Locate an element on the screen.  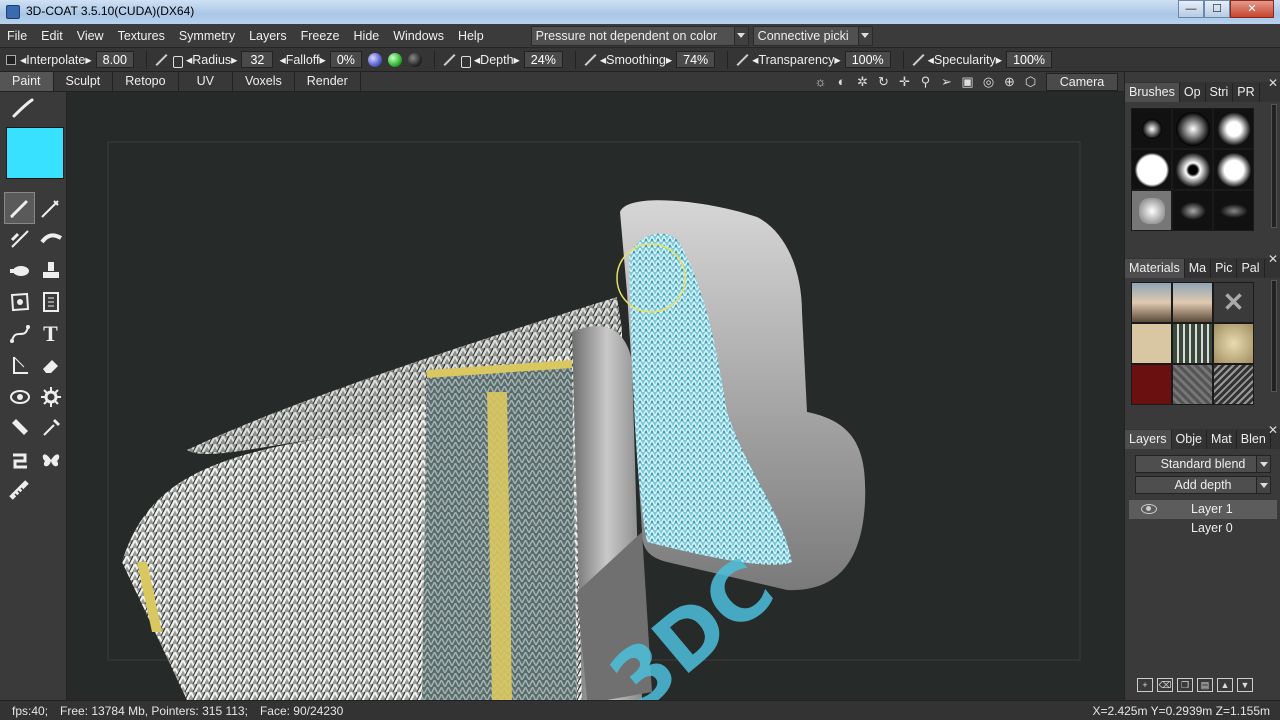
interpolate-value: 8.00 is located at coordinates (114, 59).